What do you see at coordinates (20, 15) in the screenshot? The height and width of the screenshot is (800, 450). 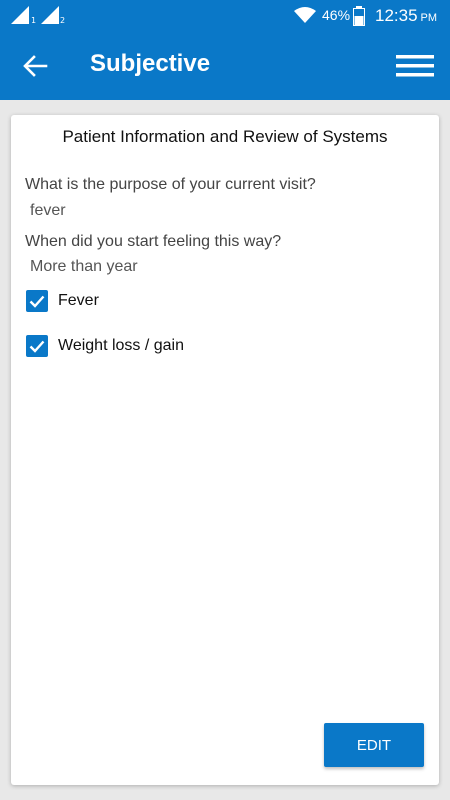 I see `signal-icon` at bounding box center [20, 15].